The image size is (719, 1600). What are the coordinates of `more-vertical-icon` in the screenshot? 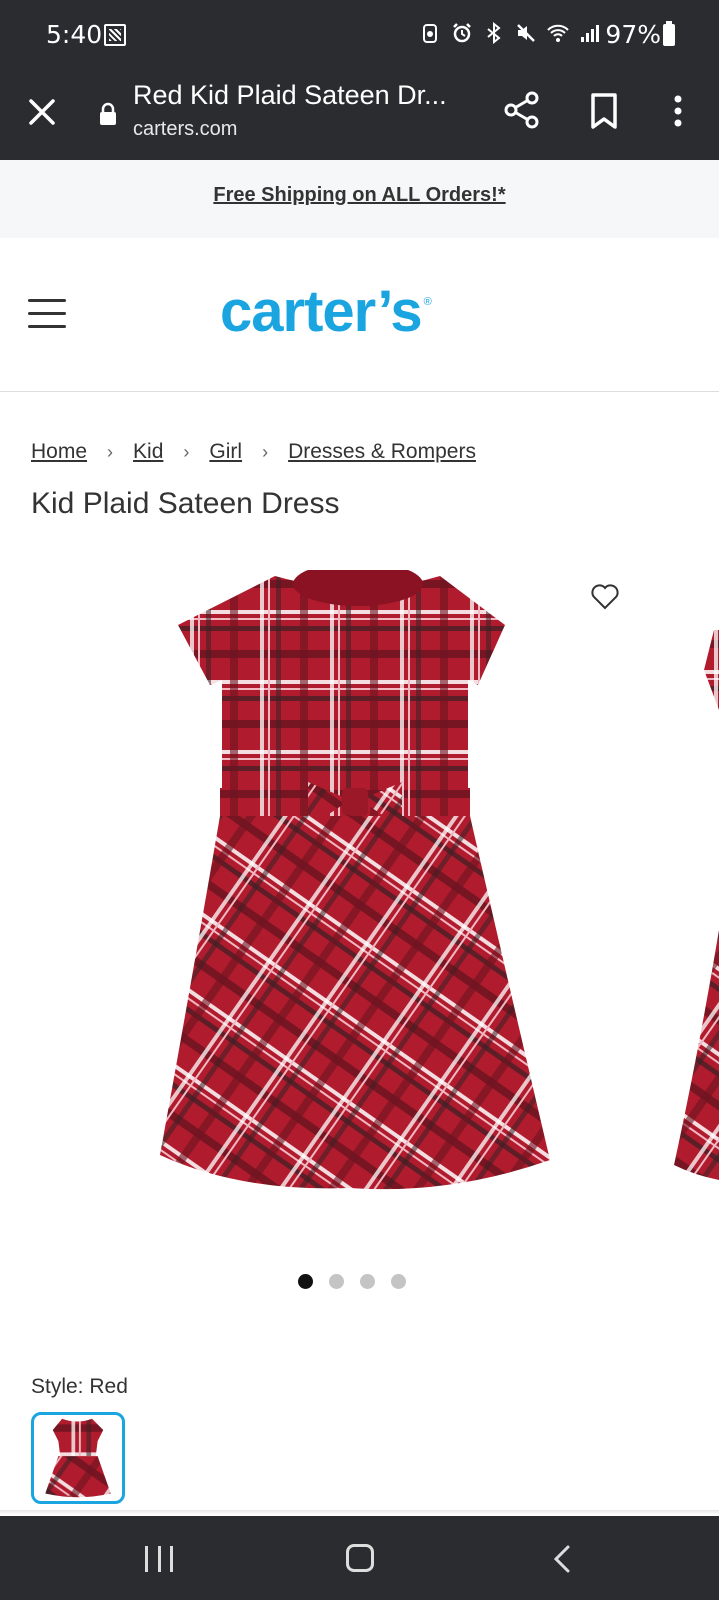 It's located at (678, 111).